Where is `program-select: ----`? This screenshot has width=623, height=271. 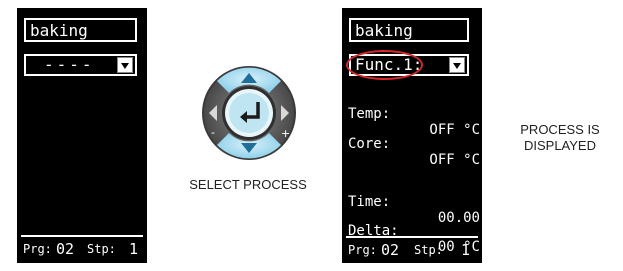
program-select: ---- is located at coordinates (80, 65).